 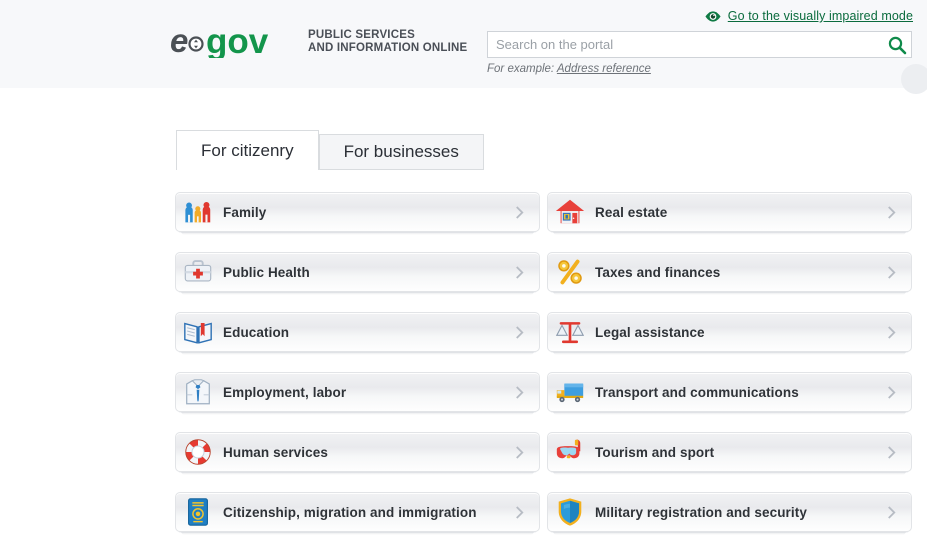 What do you see at coordinates (285, 392) in the screenshot?
I see `category-employment-labor-label: Employment, labor` at bounding box center [285, 392].